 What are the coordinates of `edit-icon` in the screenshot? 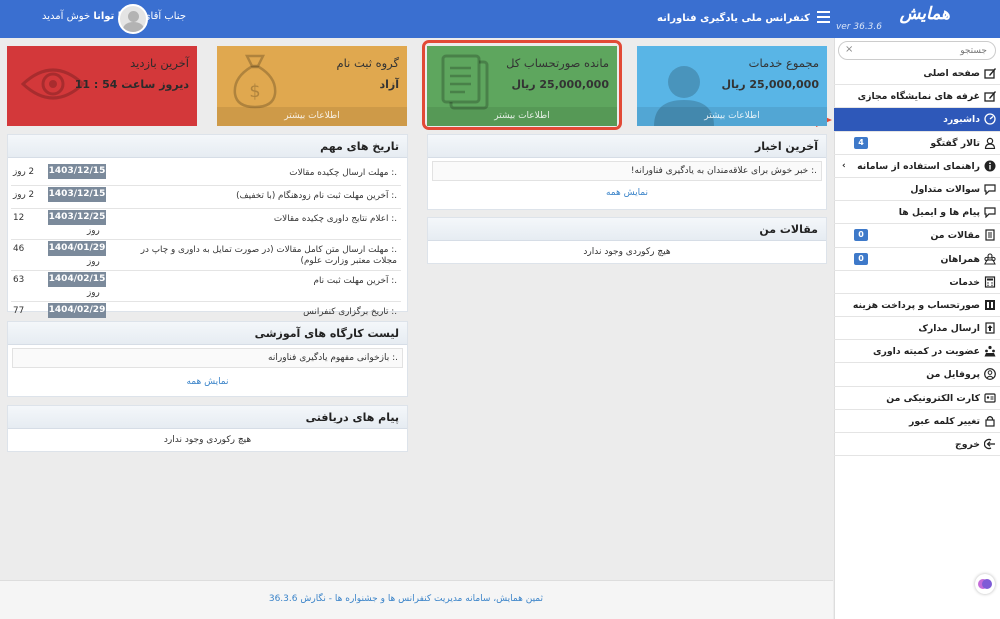 It's located at (990, 73).